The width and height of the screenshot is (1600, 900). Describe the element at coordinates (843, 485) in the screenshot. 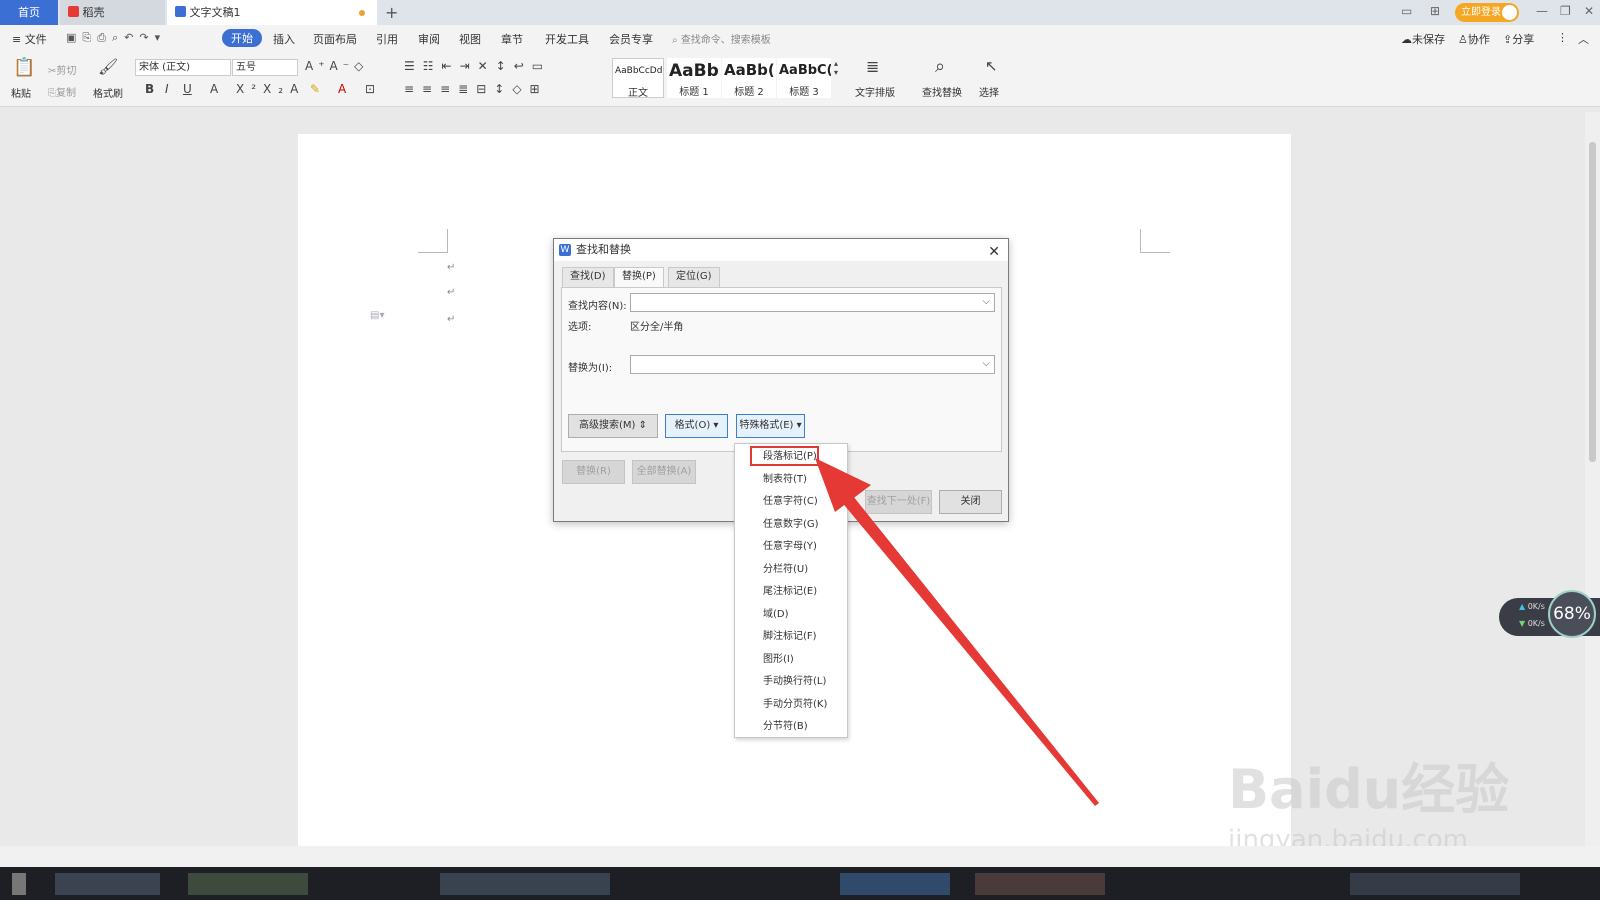

I see `red-arrow-head` at that location.